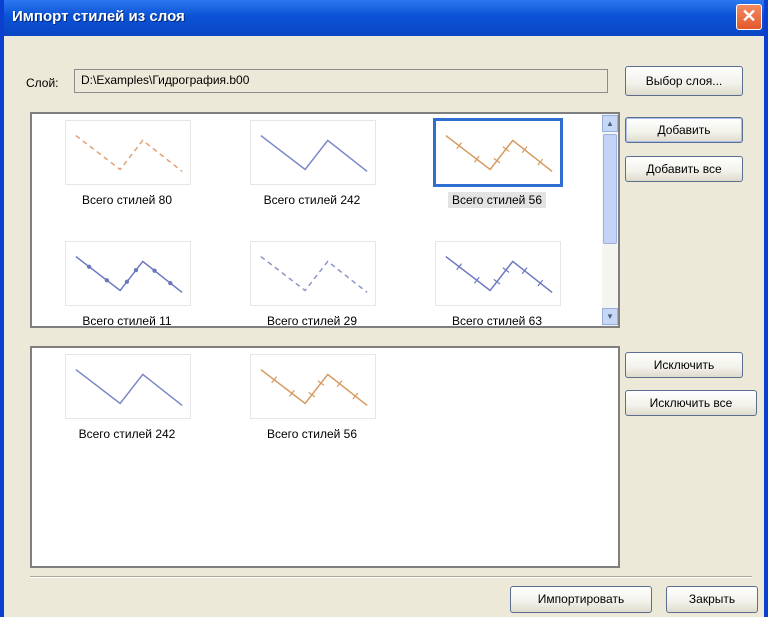 Image resolution: width=768 pixels, height=617 pixels. I want to click on add-button: Добавить, so click(684, 130).